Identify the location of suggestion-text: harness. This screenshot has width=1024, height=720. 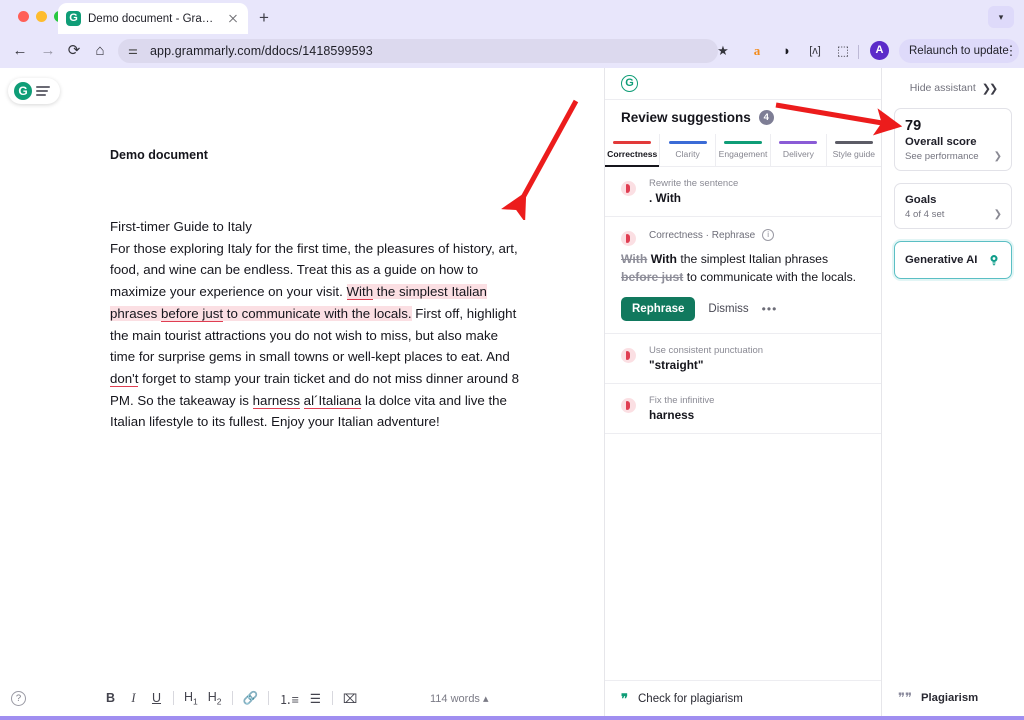
(672, 415).